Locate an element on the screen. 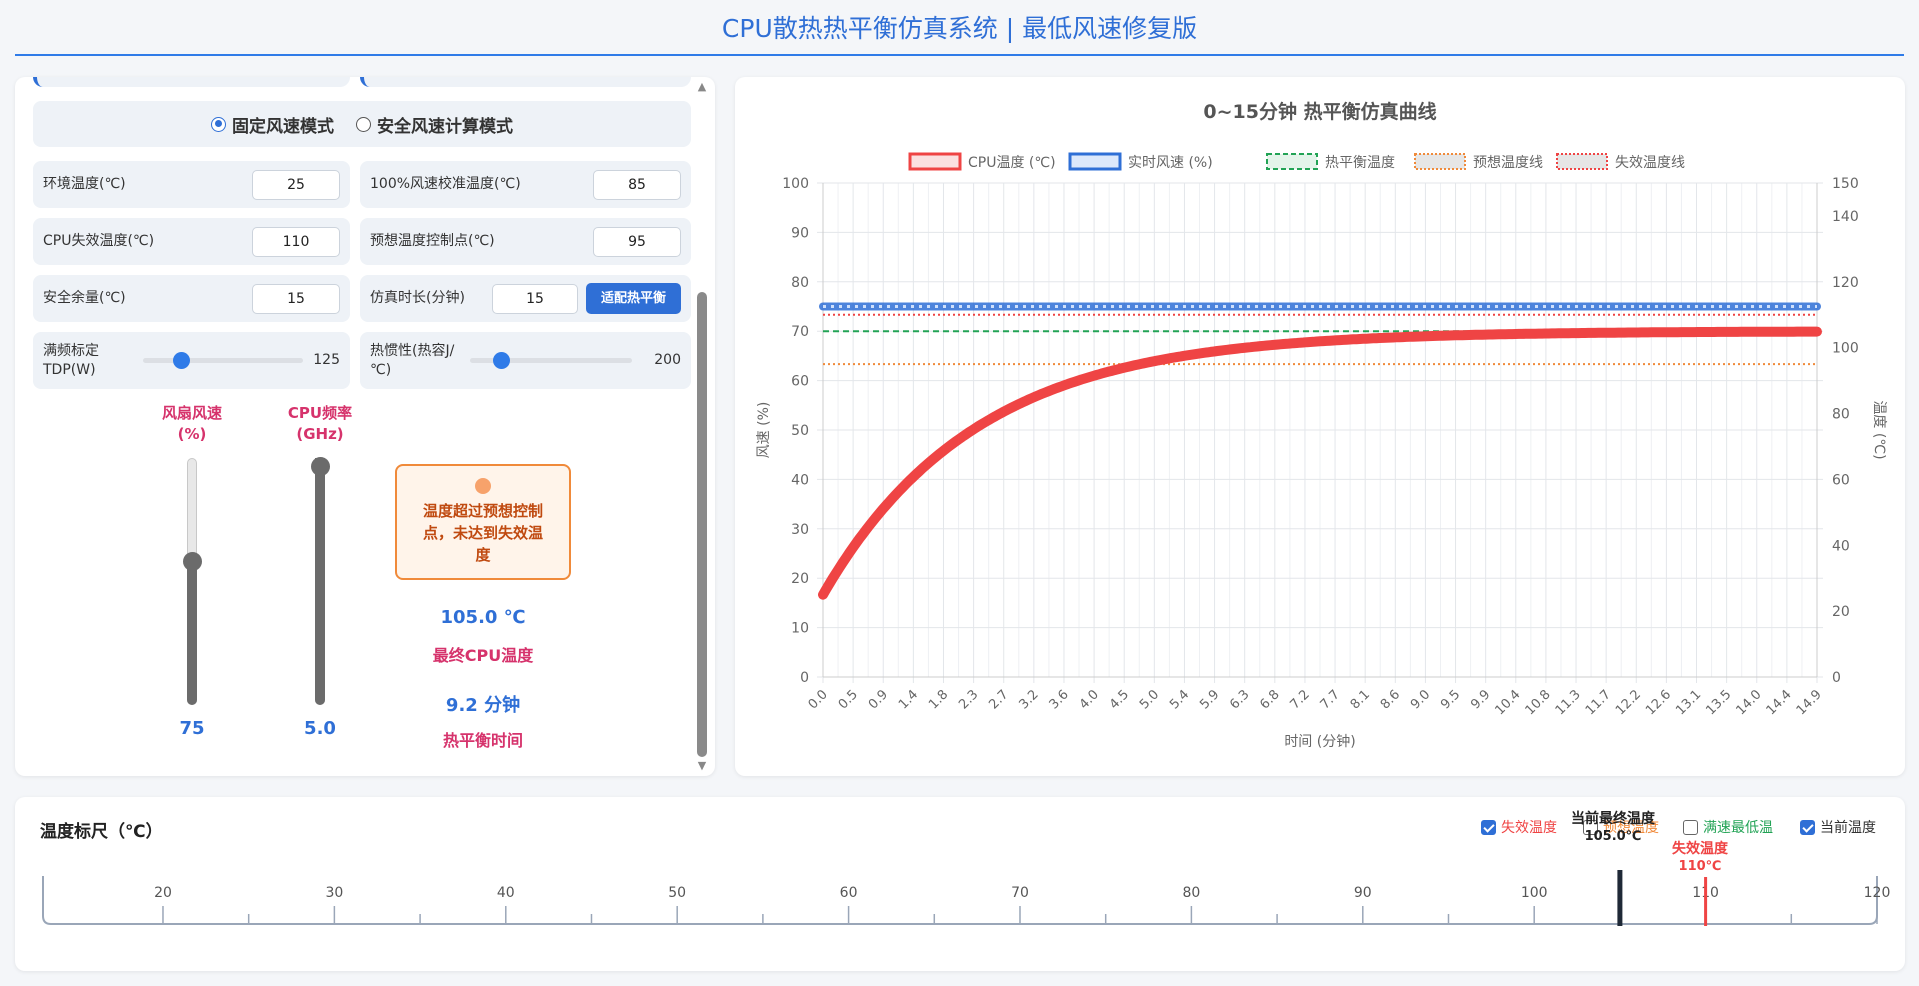 The image size is (1919, 986). radio-fixed-dot is located at coordinates (218, 124).